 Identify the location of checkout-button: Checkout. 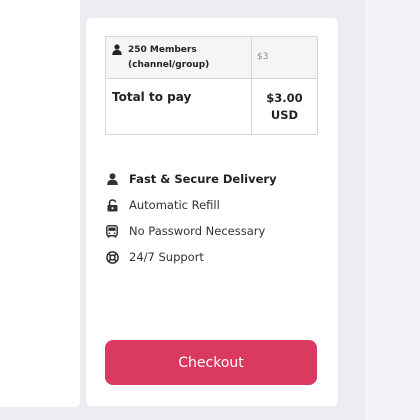
(211, 362).